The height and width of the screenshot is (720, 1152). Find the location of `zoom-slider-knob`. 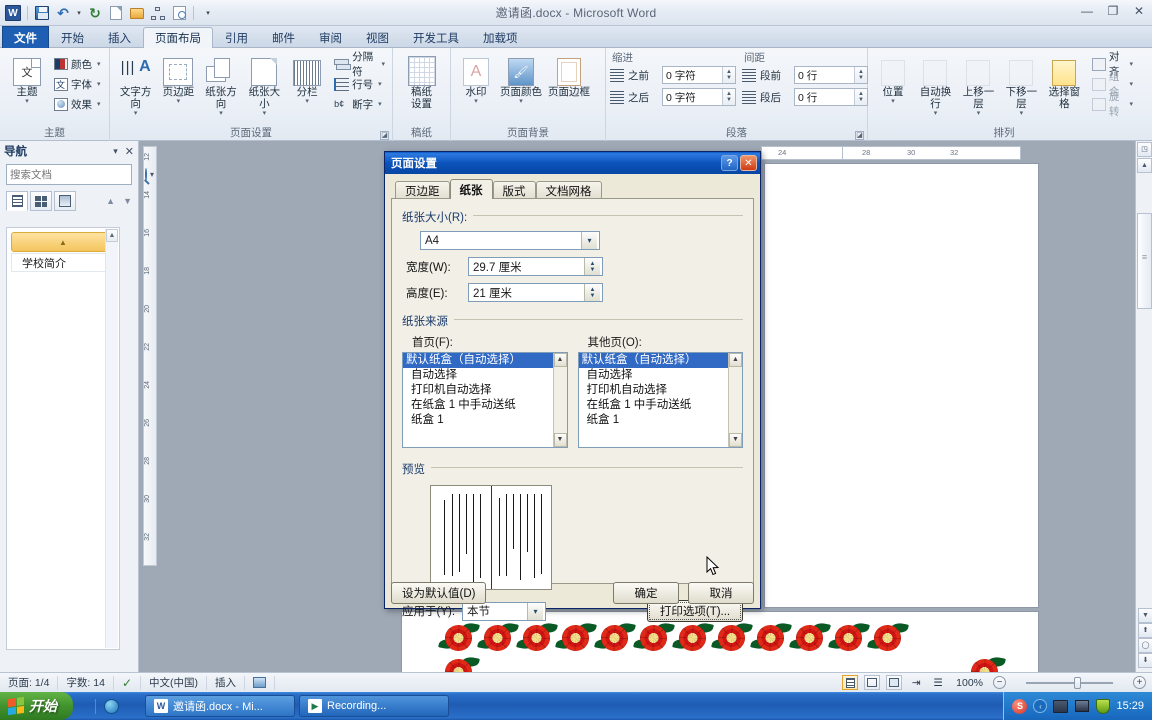

zoom-slider-knob is located at coordinates (1077, 682).